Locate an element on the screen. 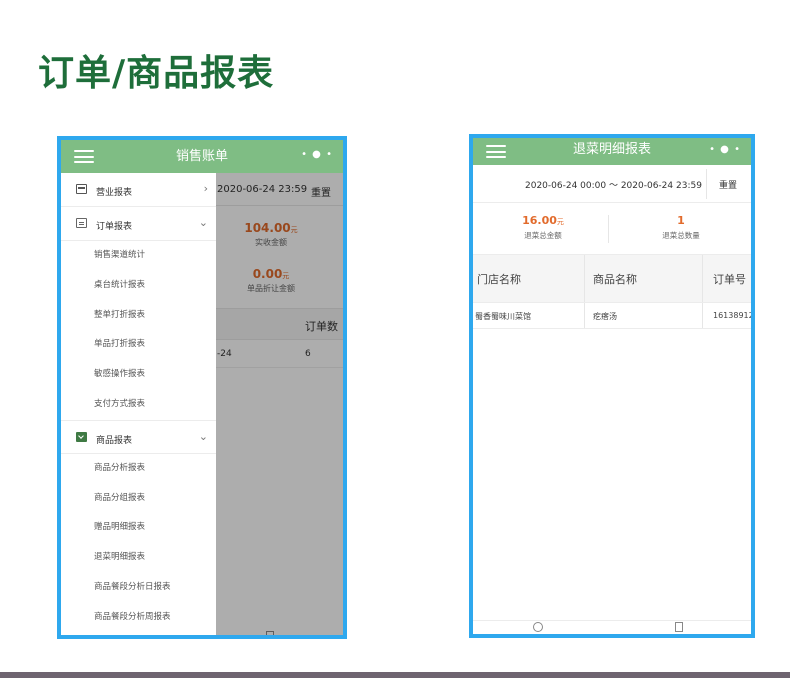 The image size is (790, 678). report-tab-icon is located at coordinates (679, 627).